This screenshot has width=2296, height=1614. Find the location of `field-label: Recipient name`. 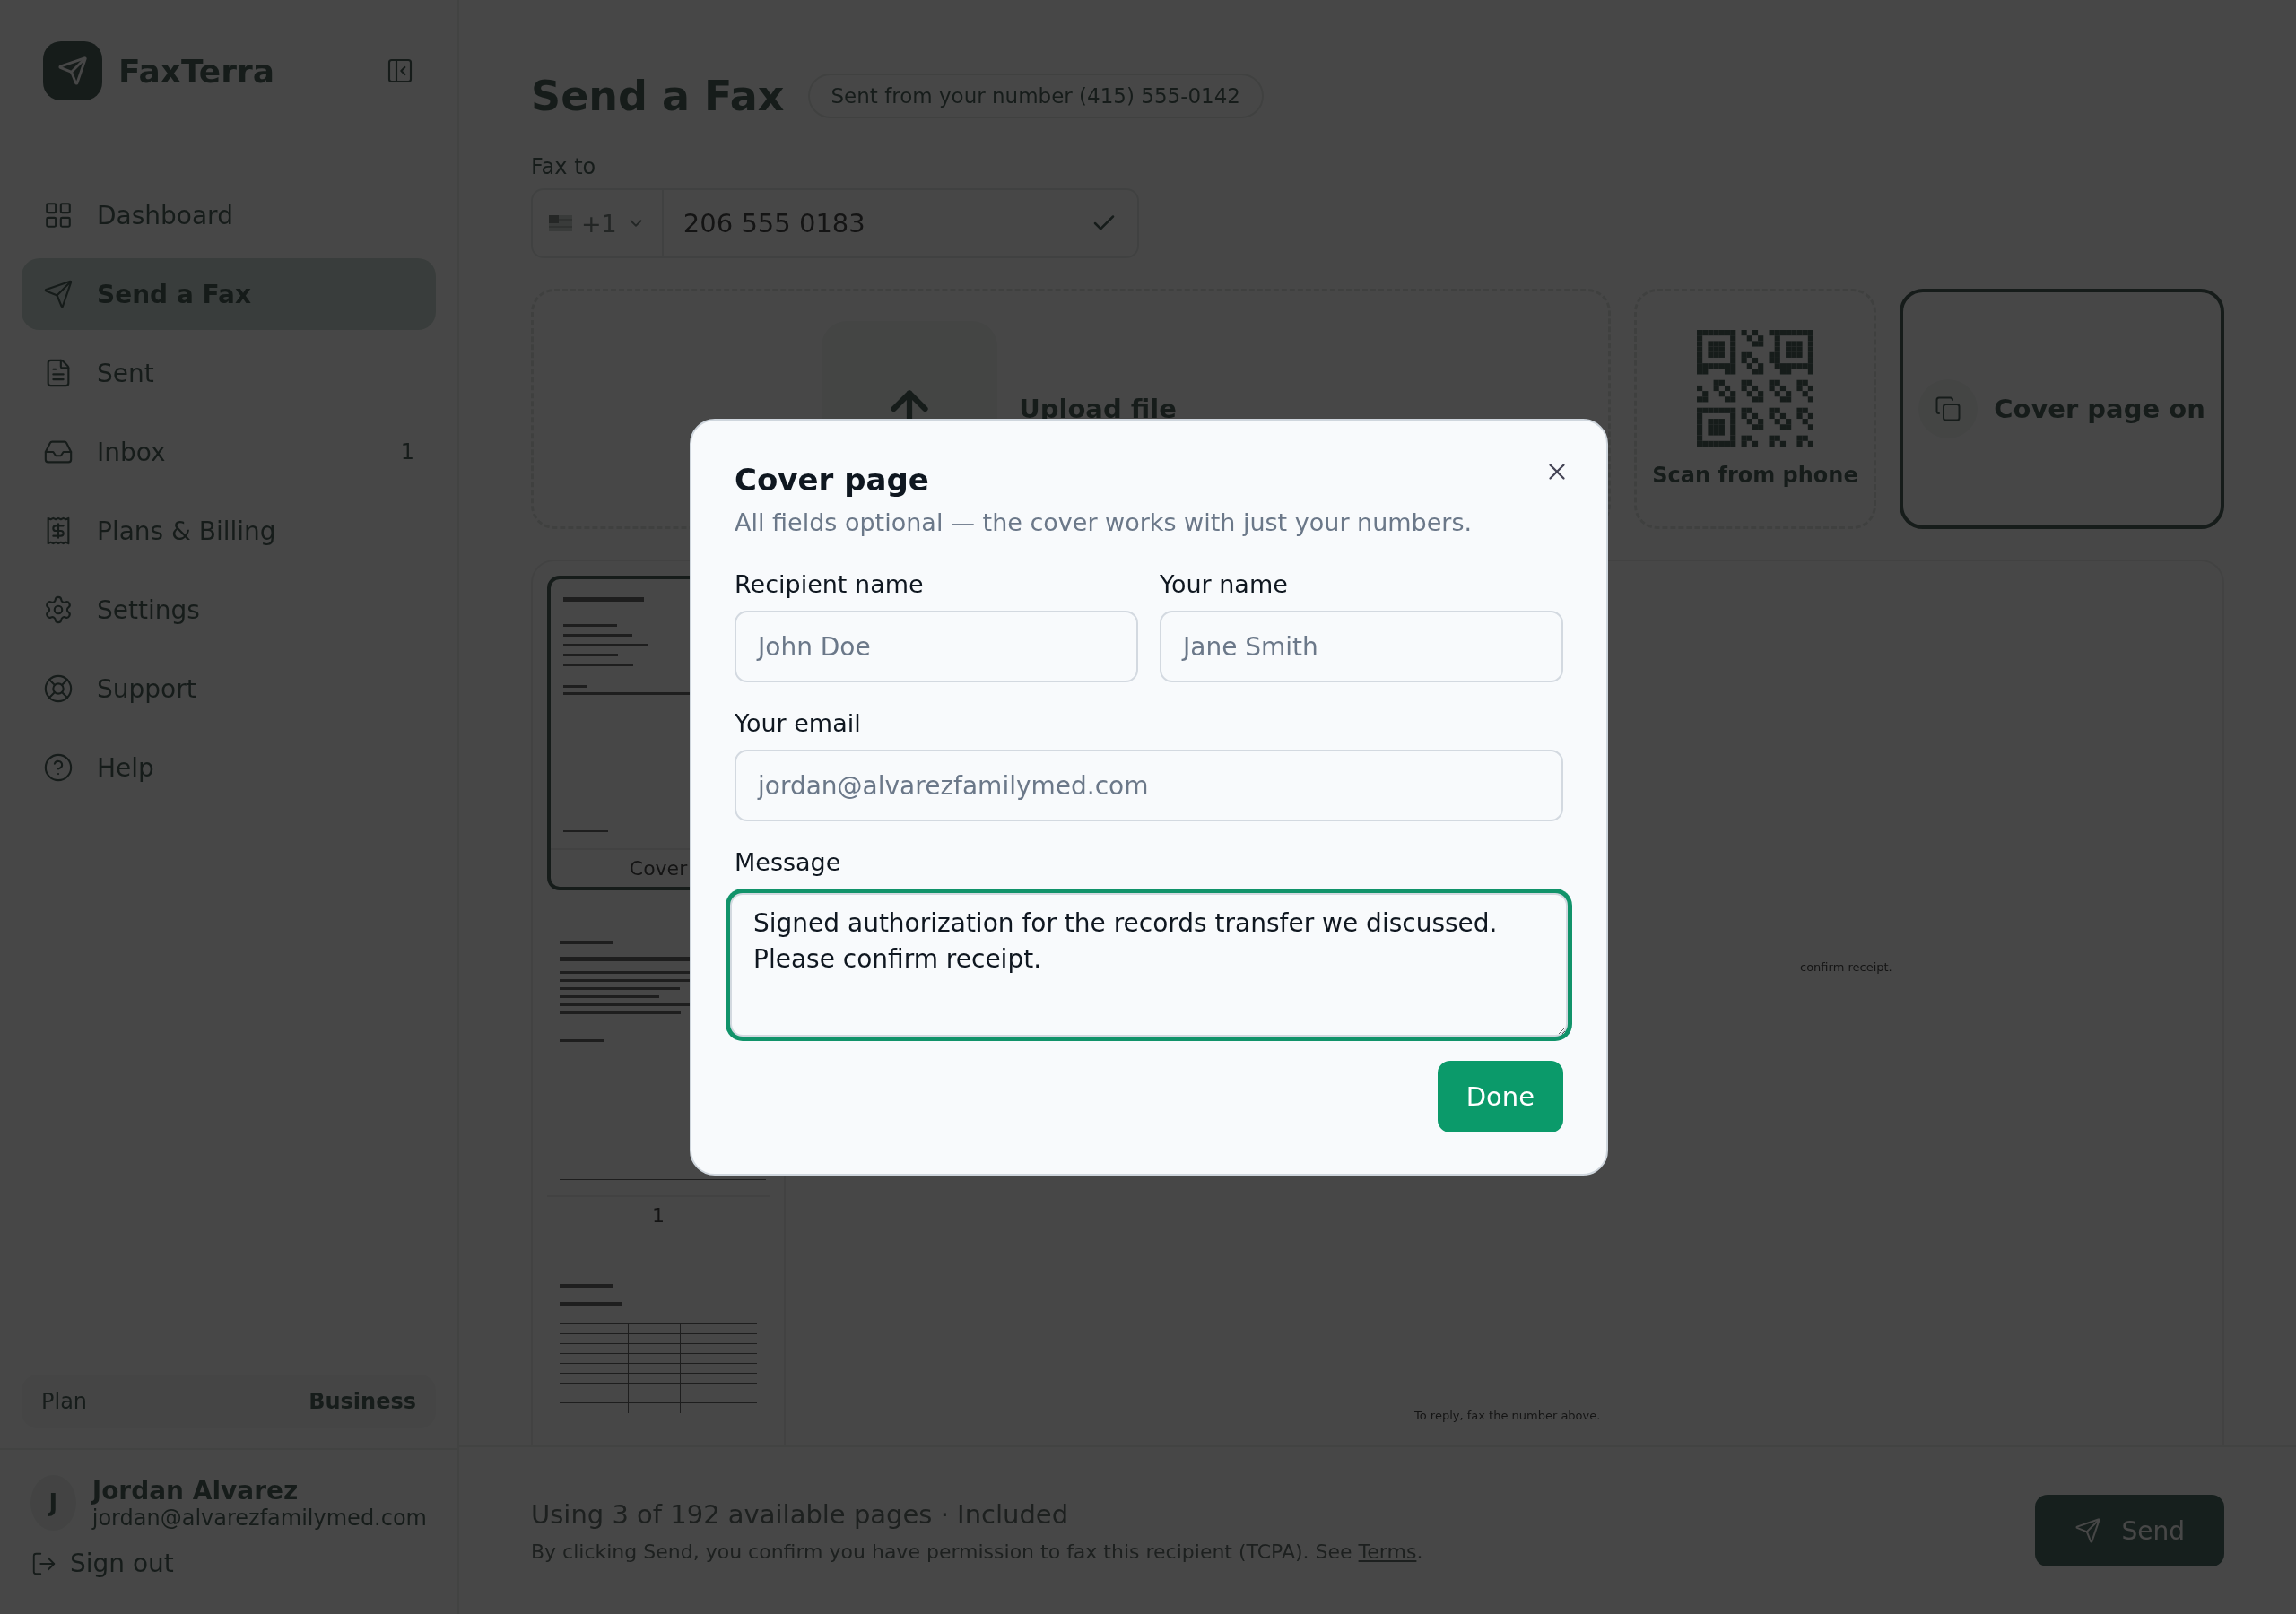

field-label: Recipient name is located at coordinates (830, 584).